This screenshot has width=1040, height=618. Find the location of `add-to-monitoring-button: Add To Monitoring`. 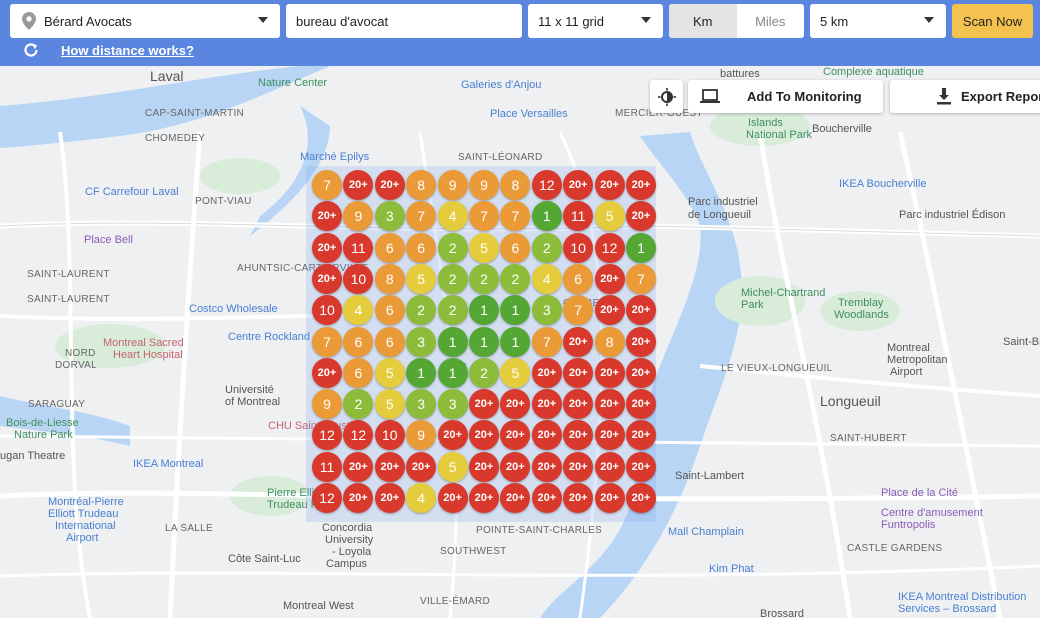

add-to-monitoring-button: Add To Monitoring is located at coordinates (785, 96).